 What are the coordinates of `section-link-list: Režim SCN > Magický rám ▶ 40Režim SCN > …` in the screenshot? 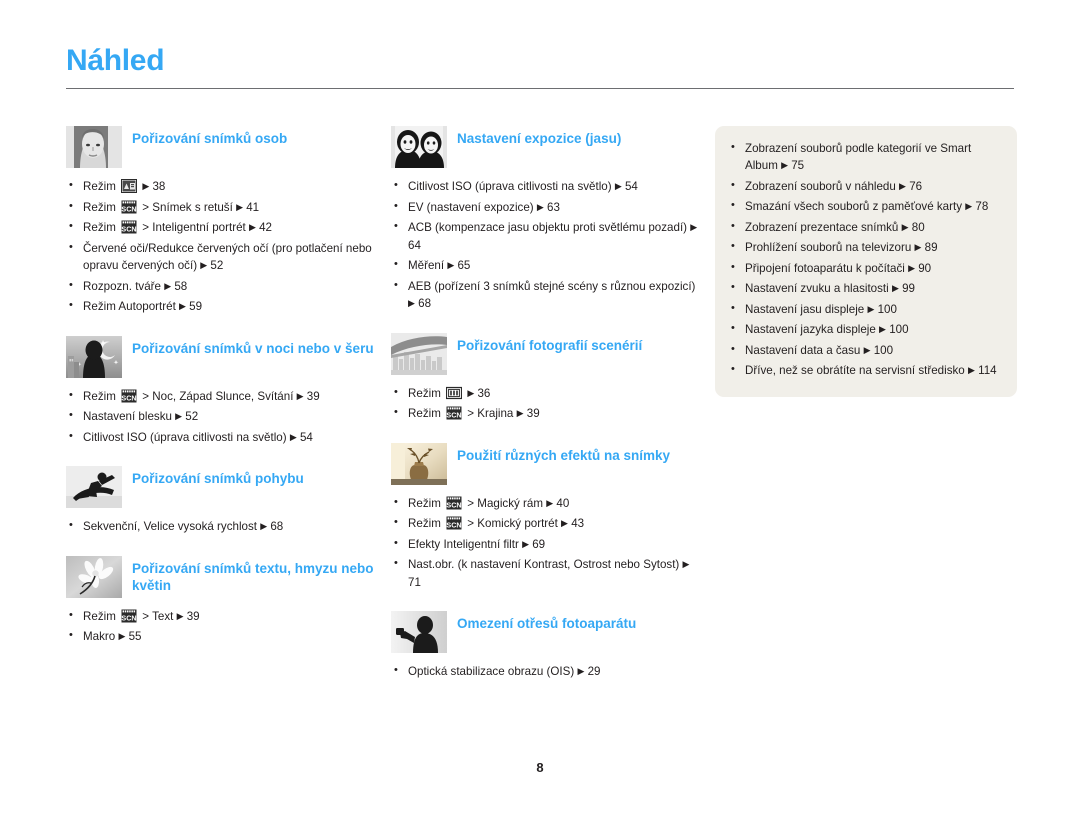 It's located at (546, 543).